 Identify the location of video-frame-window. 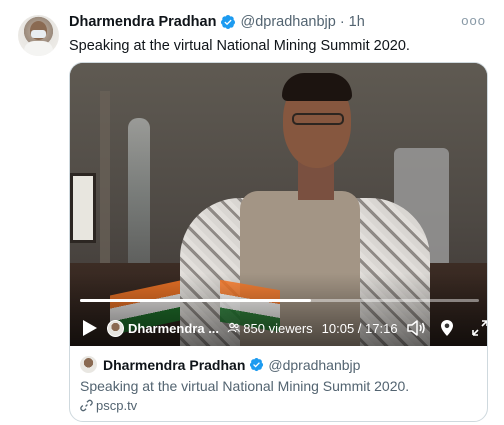
(83, 208).